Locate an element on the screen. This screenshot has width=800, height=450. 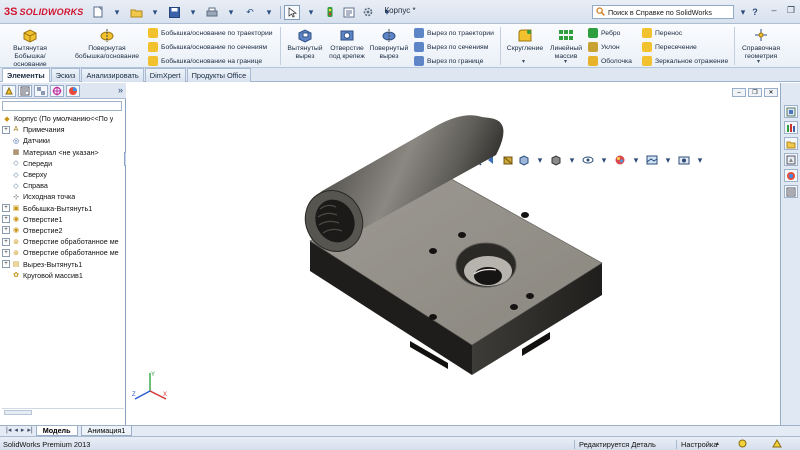
rebuild-status-icon is located at coordinates (742, 444).